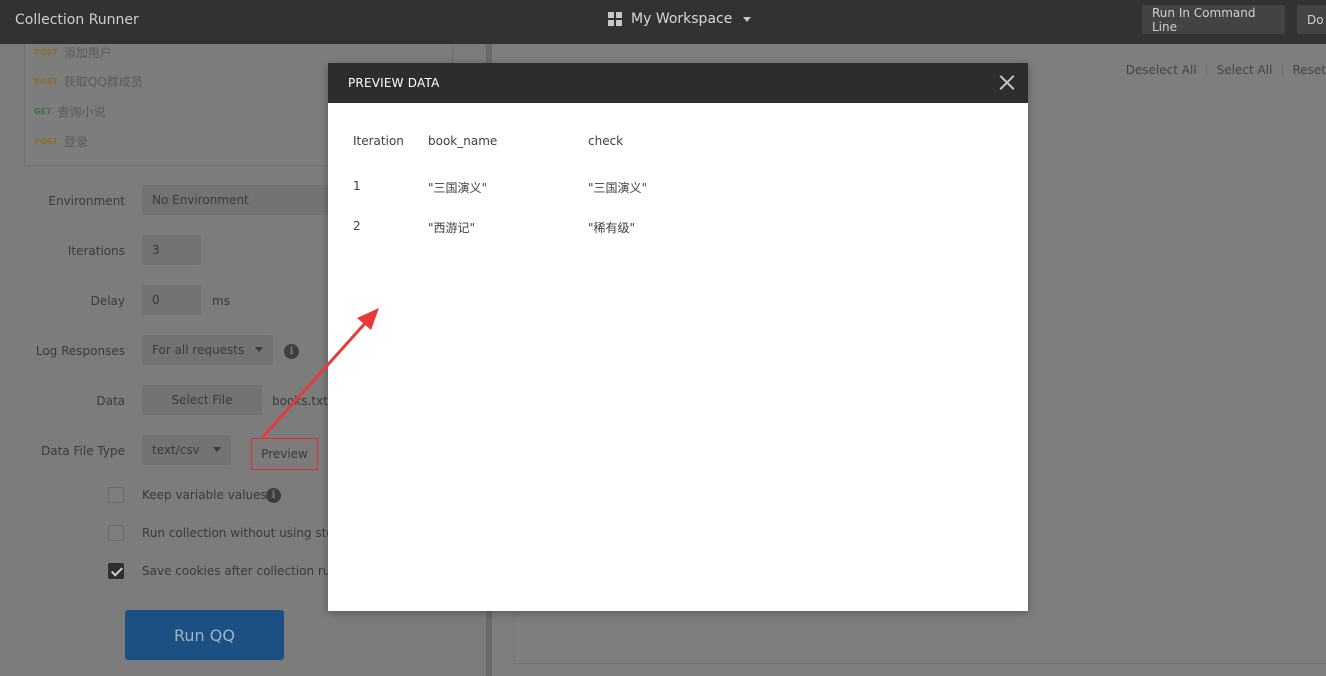 The width and height of the screenshot is (1326, 676). Describe the element at coordinates (202, 400) in the screenshot. I see `select-file-button: Select File` at that location.